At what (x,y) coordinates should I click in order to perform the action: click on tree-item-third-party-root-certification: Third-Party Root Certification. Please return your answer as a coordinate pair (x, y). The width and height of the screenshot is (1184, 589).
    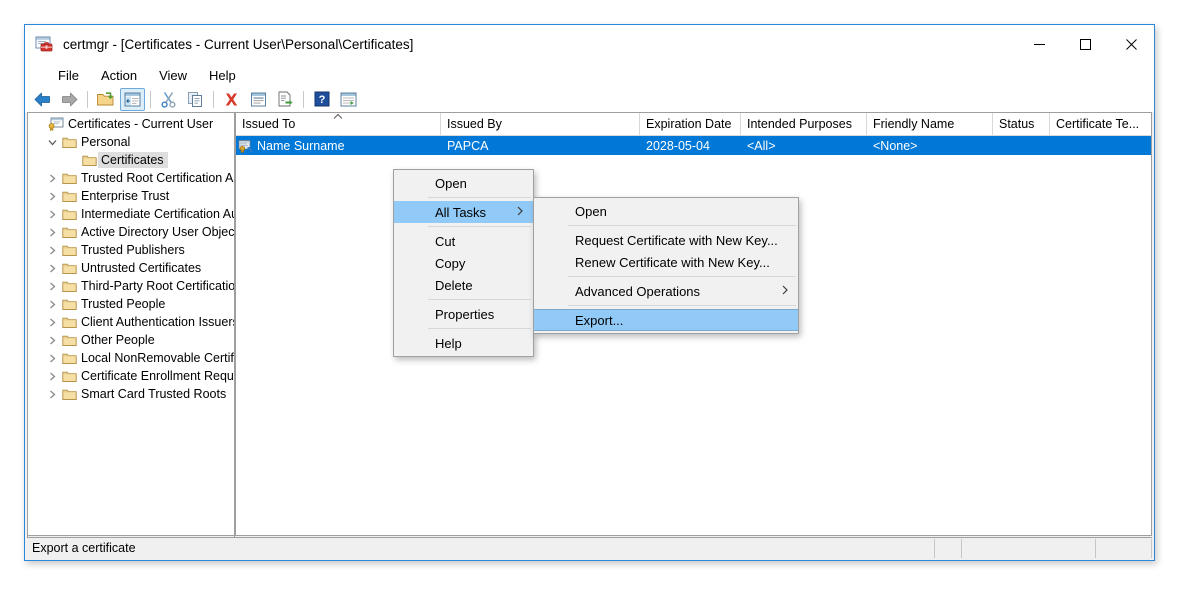
    Looking at the image, I should click on (131, 286).